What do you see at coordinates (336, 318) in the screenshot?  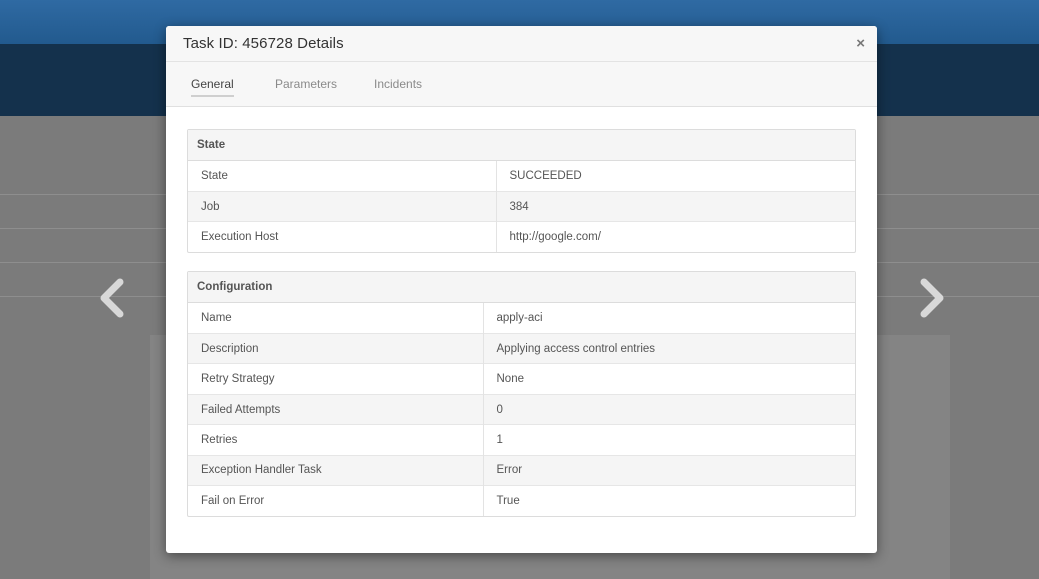 I see `row-key: Name` at bounding box center [336, 318].